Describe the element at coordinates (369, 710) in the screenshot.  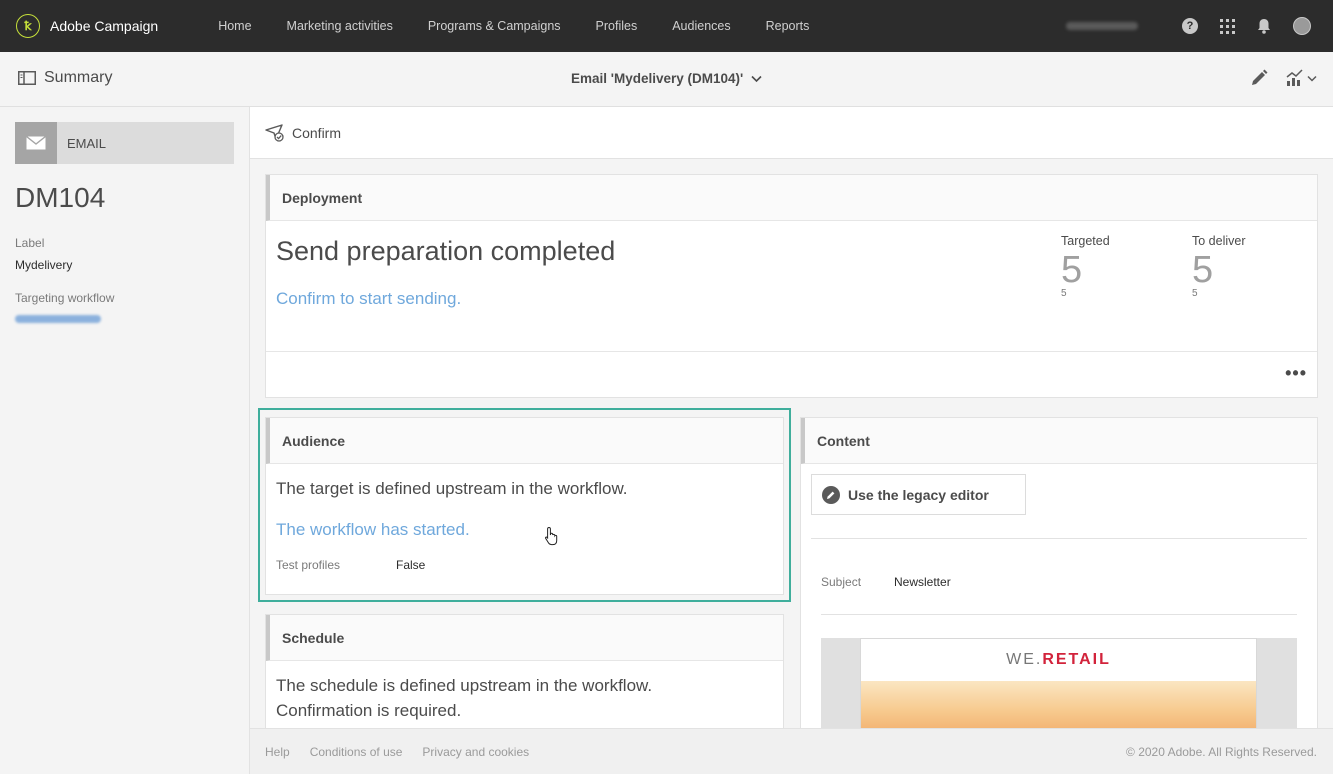
I see `schedule-line-2: Confirmation is required.` at that location.